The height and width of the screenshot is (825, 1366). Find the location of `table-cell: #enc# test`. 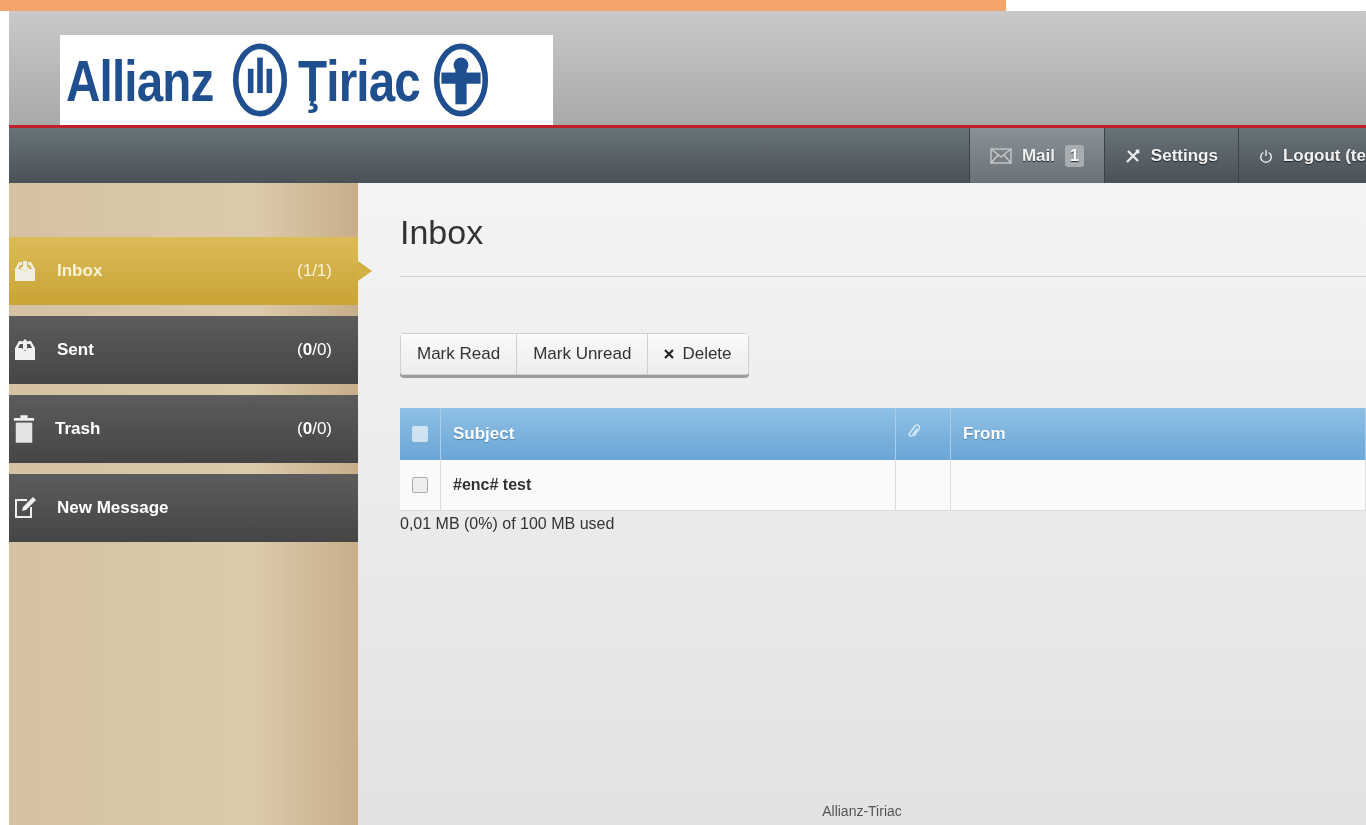

table-cell: #enc# test is located at coordinates (668, 485).